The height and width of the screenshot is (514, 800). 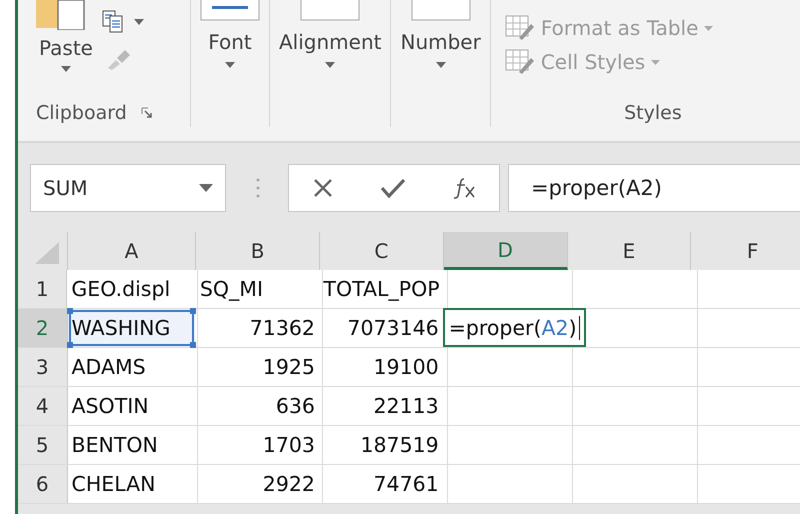 What do you see at coordinates (257, 484) in the screenshot?
I see `table-cell: 2922` at bounding box center [257, 484].